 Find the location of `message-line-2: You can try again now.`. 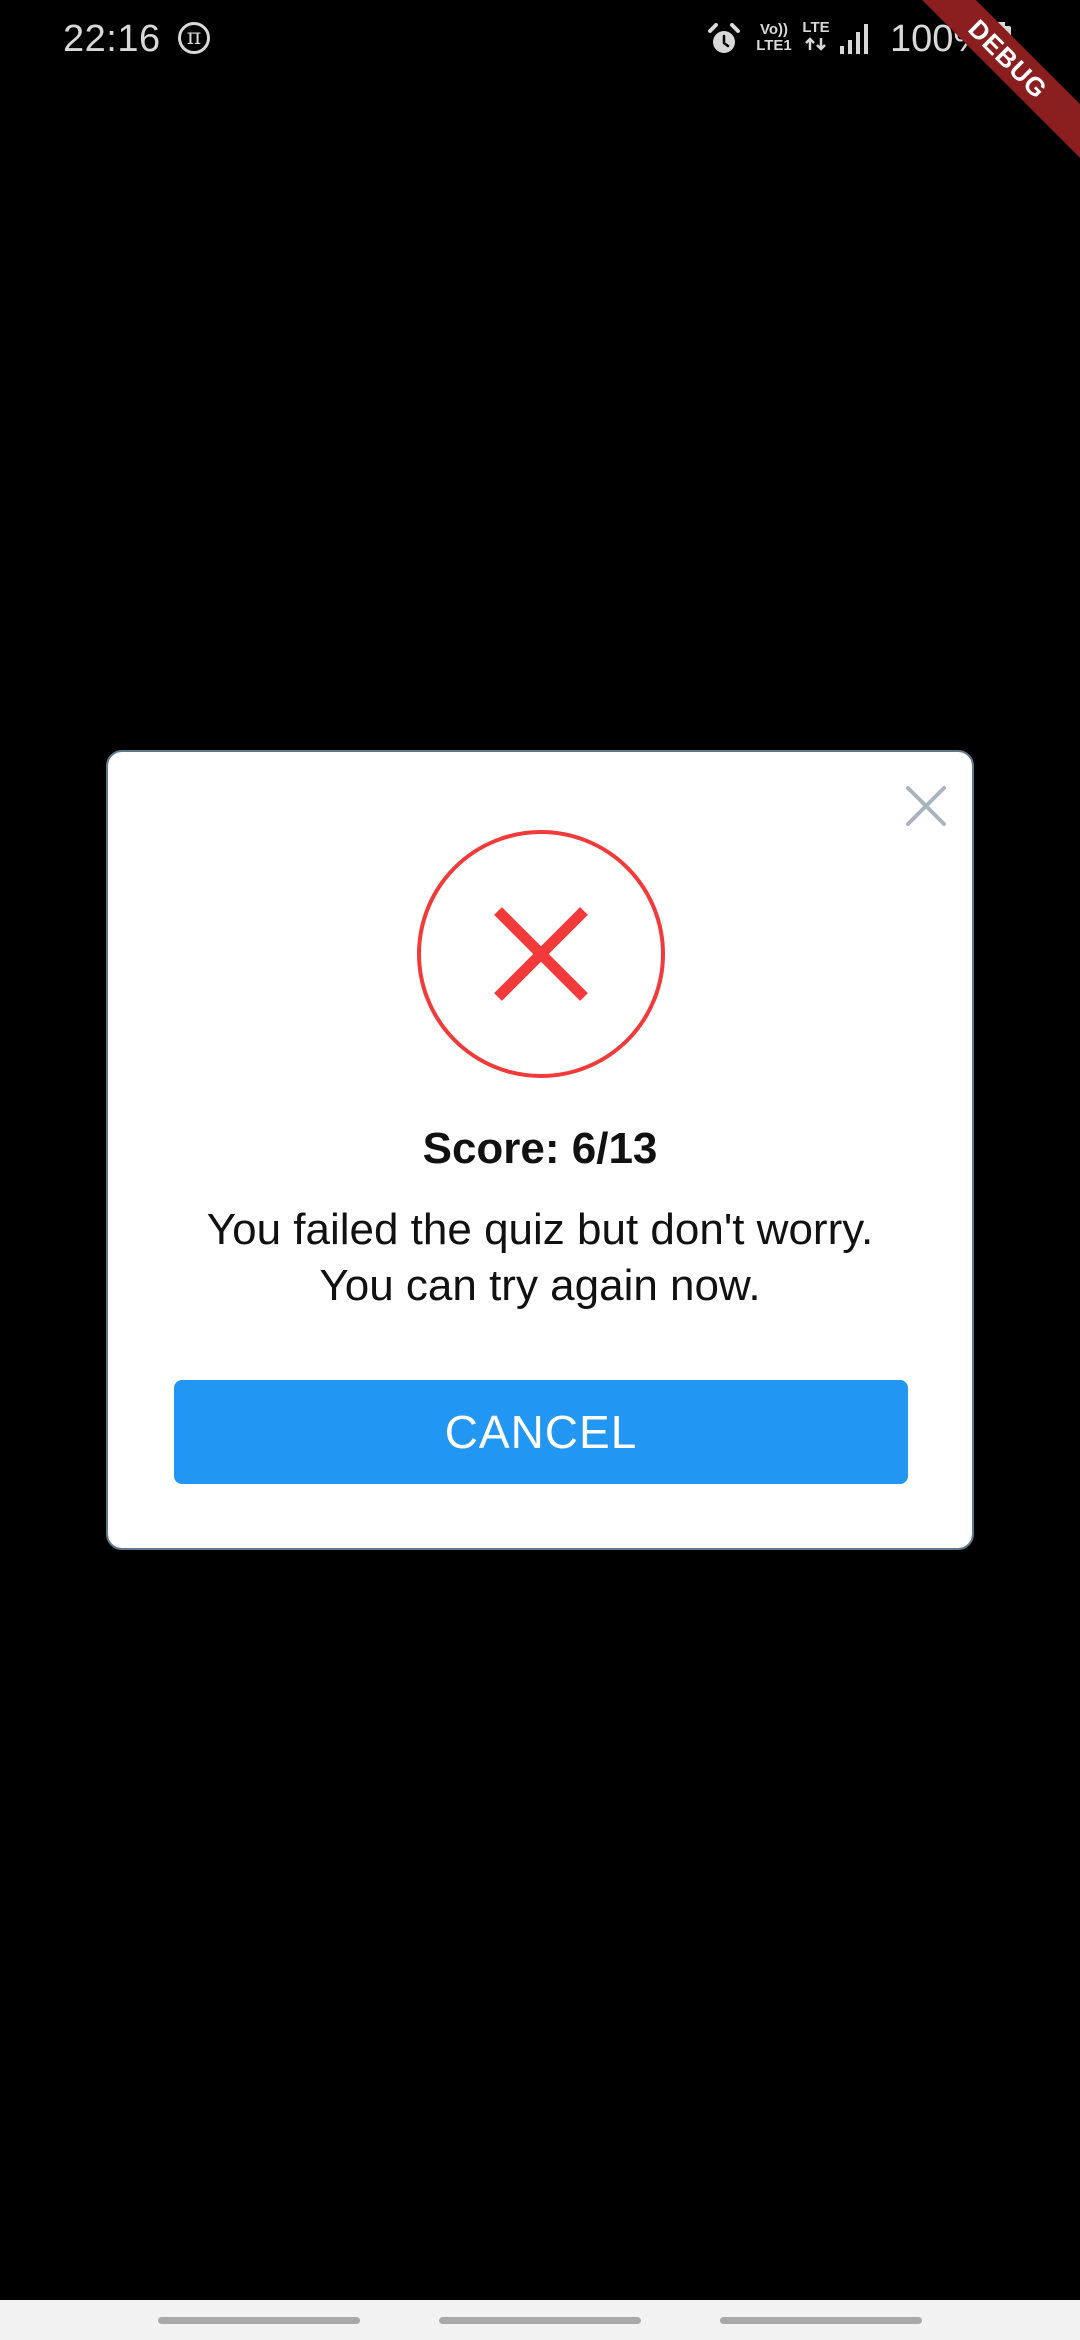

message-line-2: You can try again now. is located at coordinates (540, 1285).